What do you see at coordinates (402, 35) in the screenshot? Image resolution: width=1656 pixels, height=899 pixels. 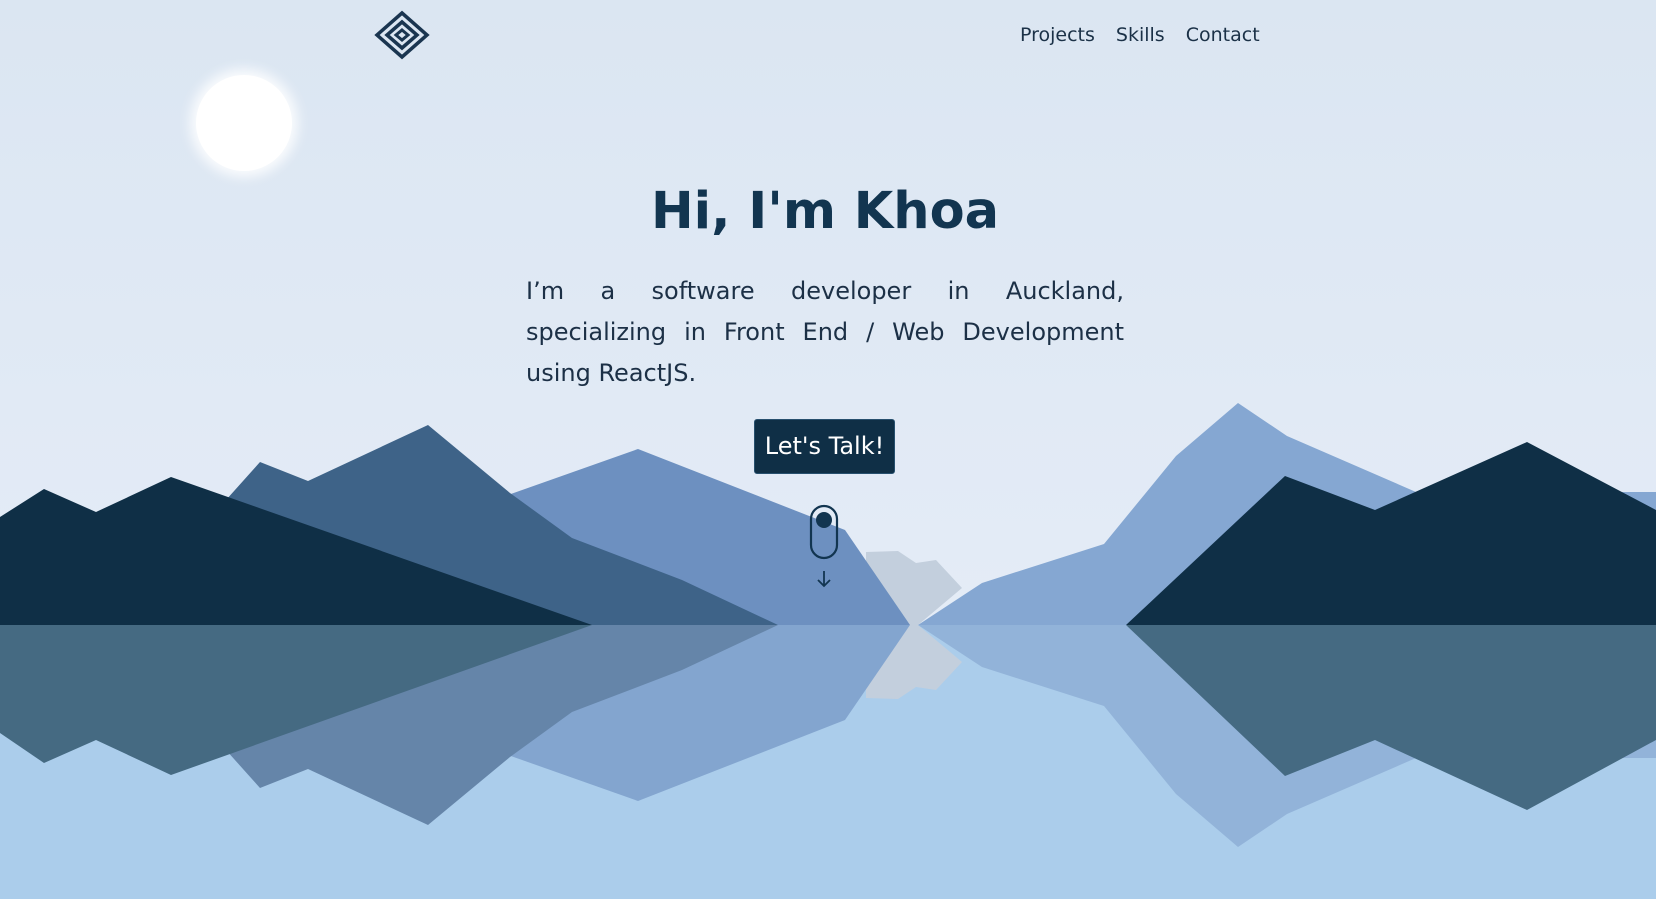 I see `diamond-logo-icon` at bounding box center [402, 35].